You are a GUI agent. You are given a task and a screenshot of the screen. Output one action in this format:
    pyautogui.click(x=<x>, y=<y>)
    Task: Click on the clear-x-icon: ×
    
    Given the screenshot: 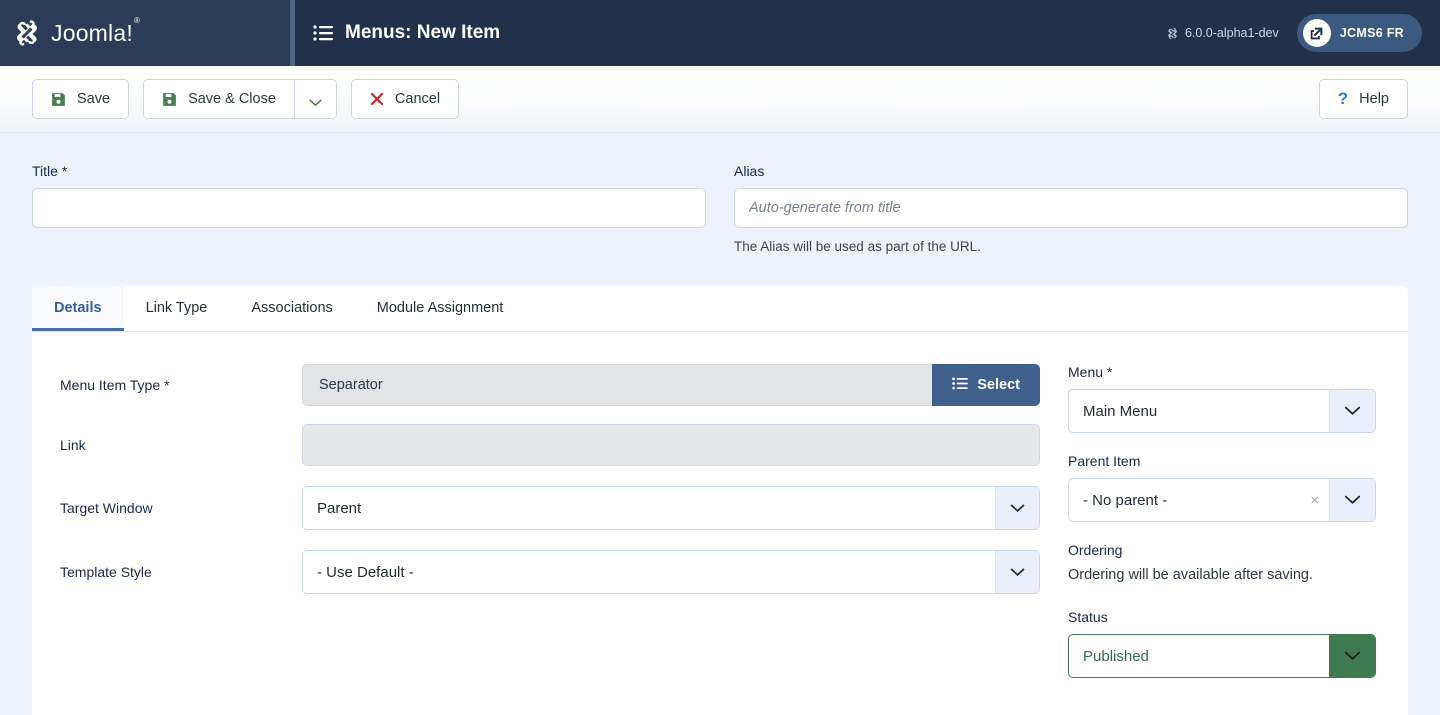 What is the action you would take?
    pyautogui.click(x=1314, y=500)
    